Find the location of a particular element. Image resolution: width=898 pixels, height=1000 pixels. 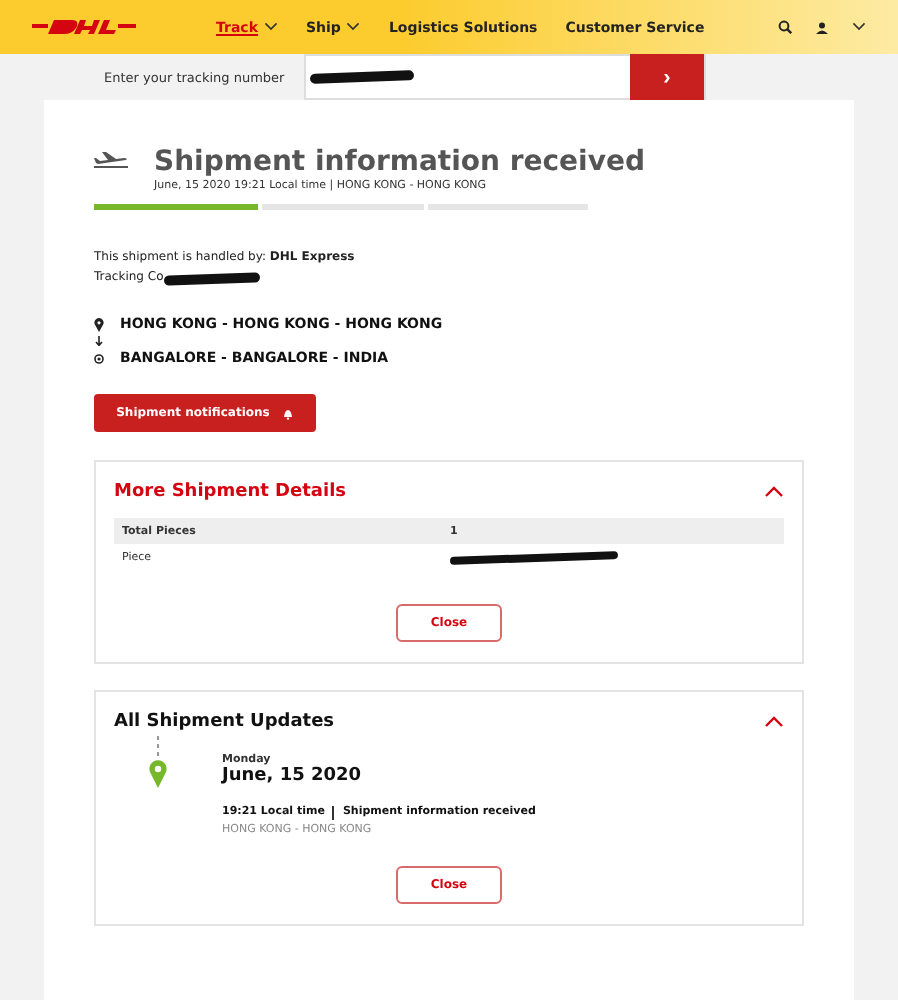

user-icon is located at coordinates (822, 27).